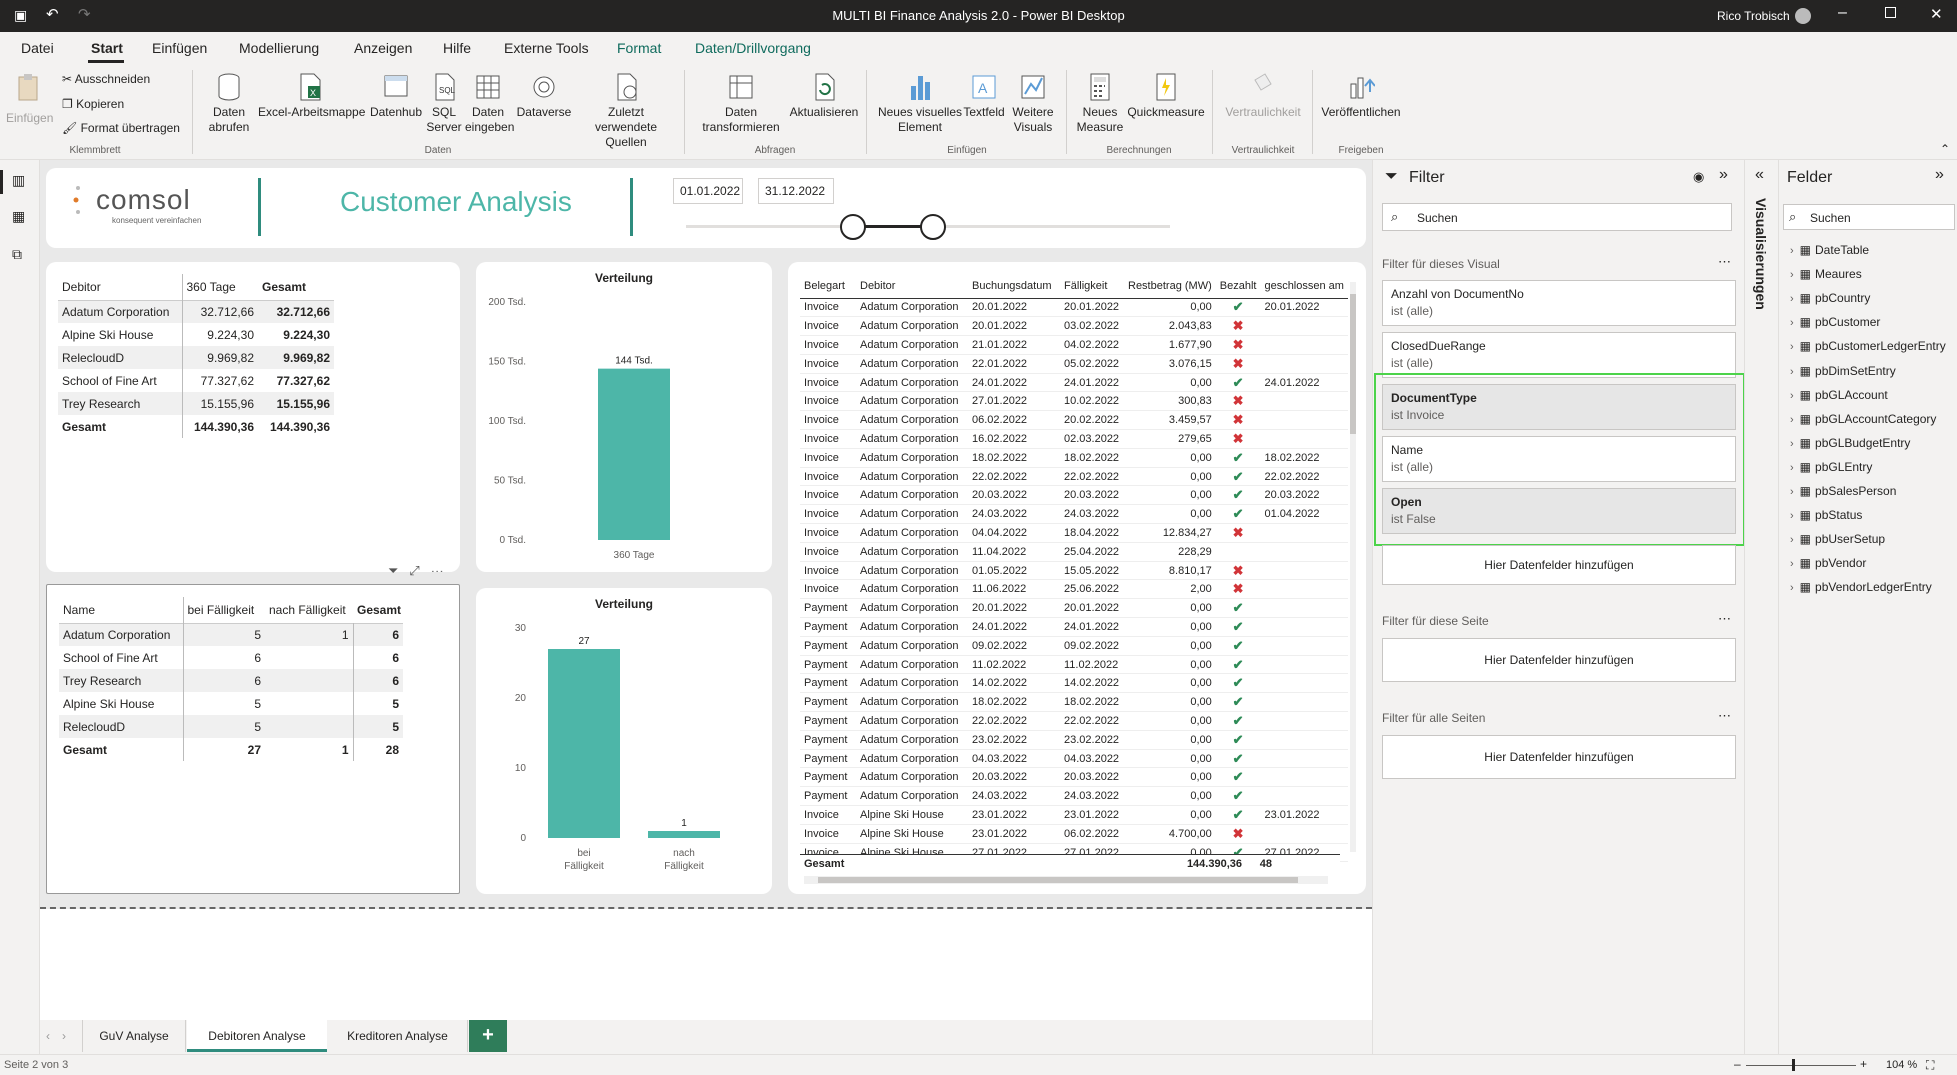 The height and width of the screenshot is (1075, 1957). Describe the element at coordinates (309, 610) in the screenshot. I see `col-header: nach Fälligkeit` at that location.